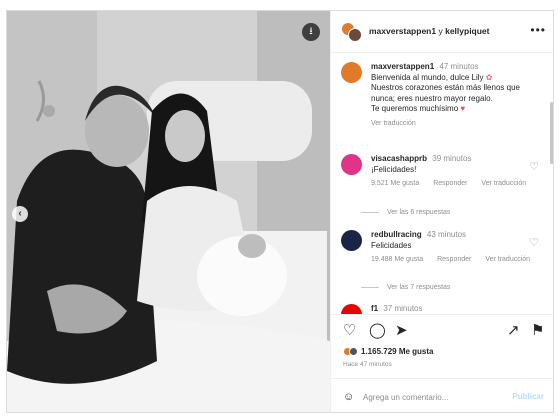 The image size is (560, 420). I want to click on comment-user: f1, so click(374, 308).